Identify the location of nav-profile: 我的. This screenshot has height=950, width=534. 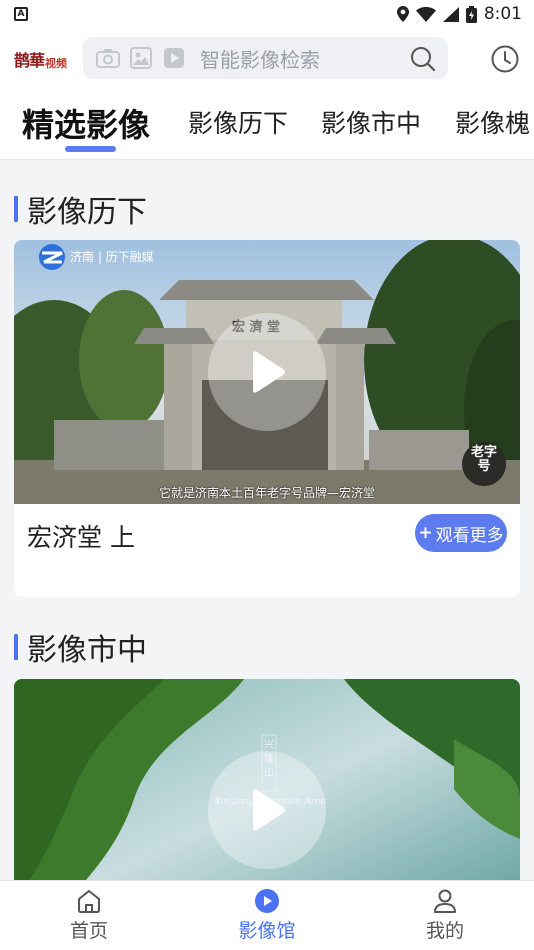
(445, 915).